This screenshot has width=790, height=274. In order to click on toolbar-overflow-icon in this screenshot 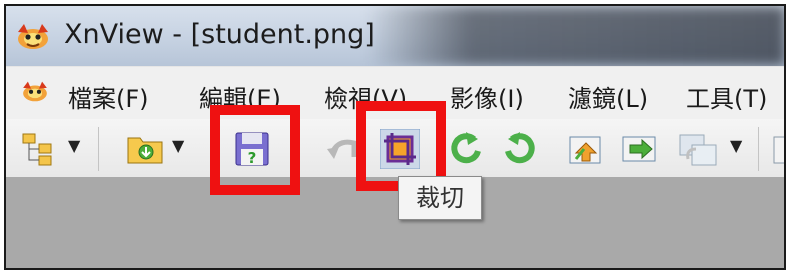, I will do `click(778, 149)`.